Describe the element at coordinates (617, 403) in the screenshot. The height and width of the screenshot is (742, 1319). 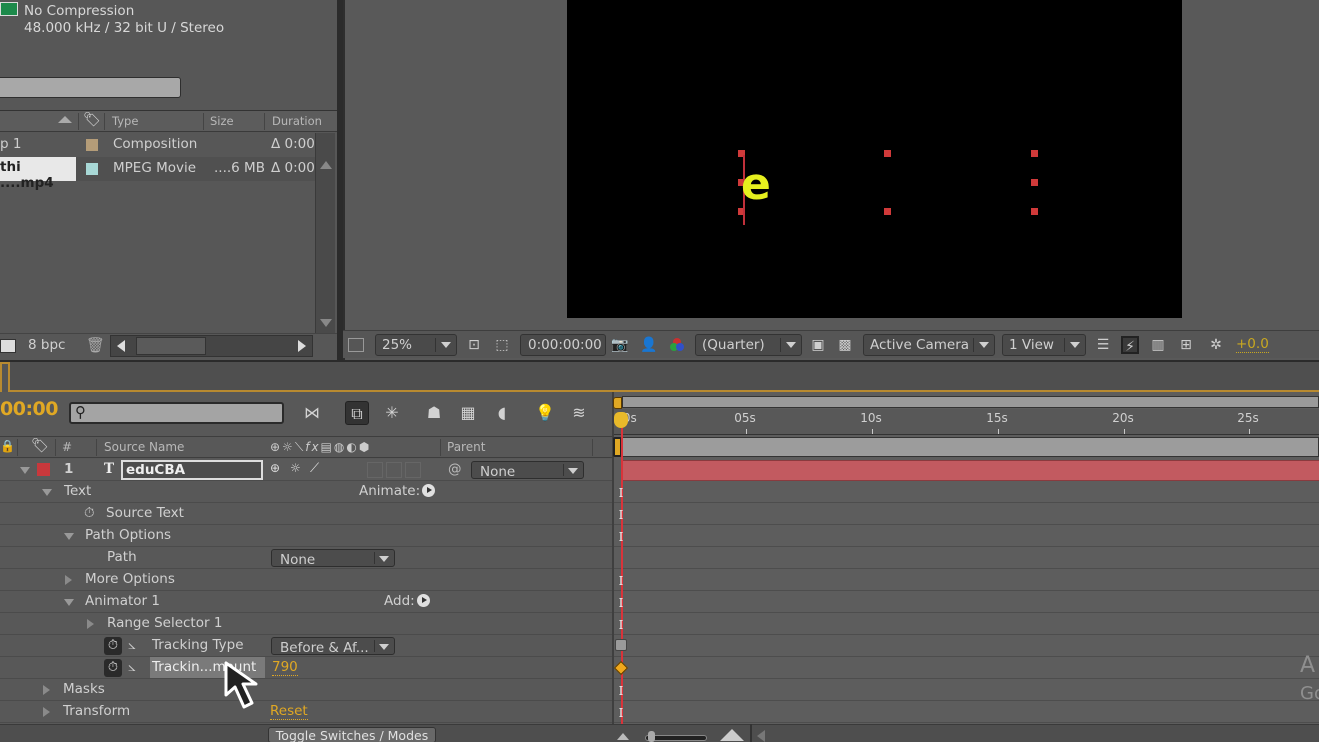
I see `navigator-start-handle` at that location.